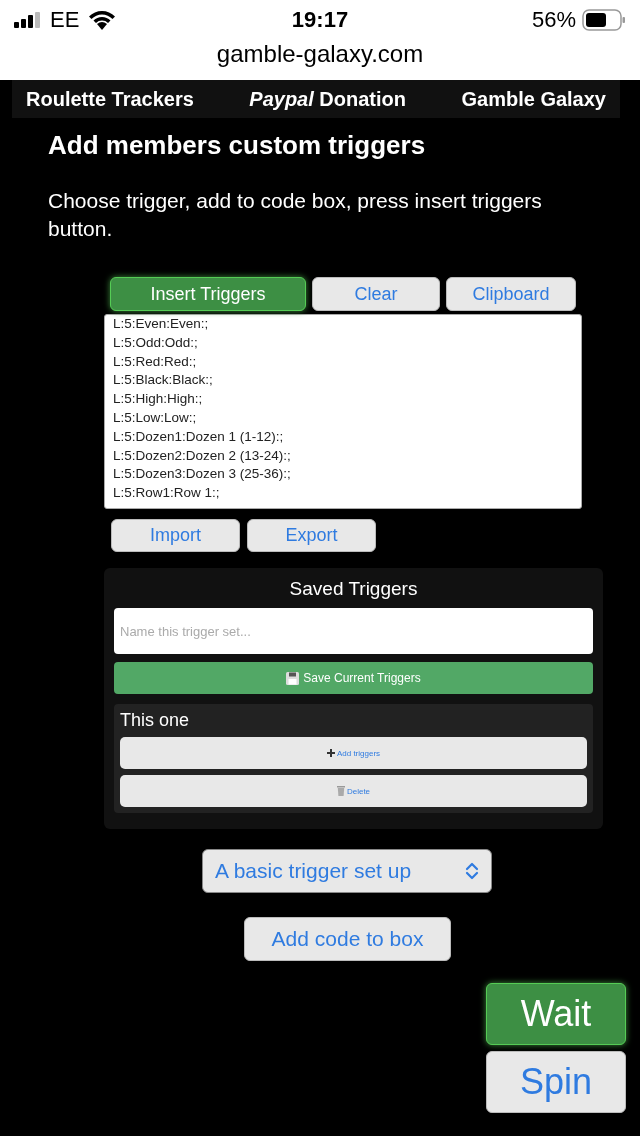 The width and height of the screenshot is (640, 1136). I want to click on trash-icon, so click(340, 791).